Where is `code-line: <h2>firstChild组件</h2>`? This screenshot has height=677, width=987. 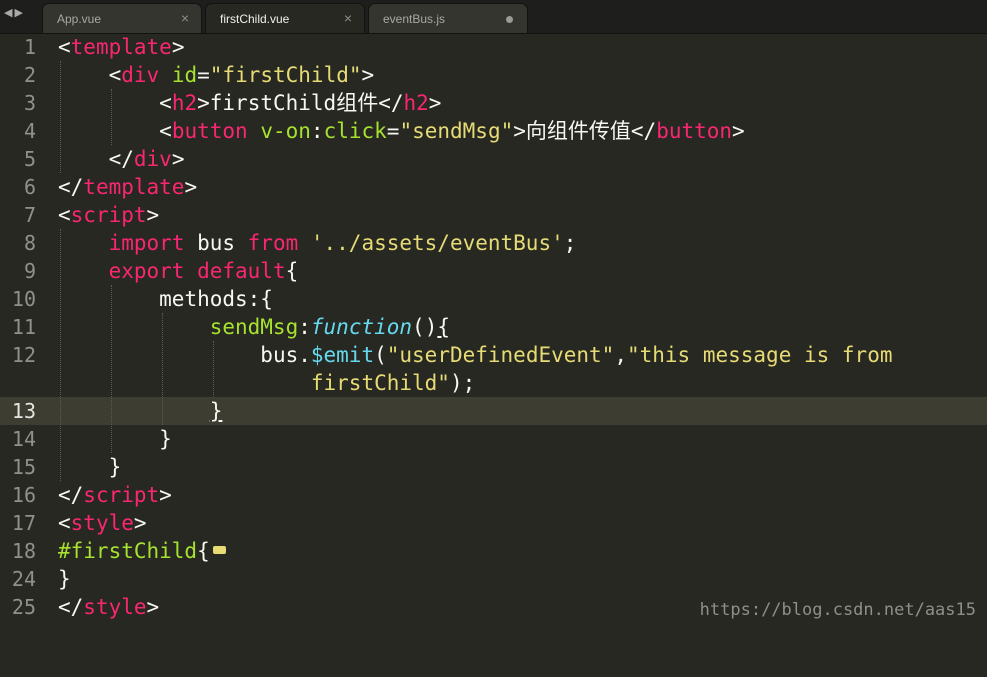
code-line: <h2>firstChild组件</h2> is located at coordinates (249, 103).